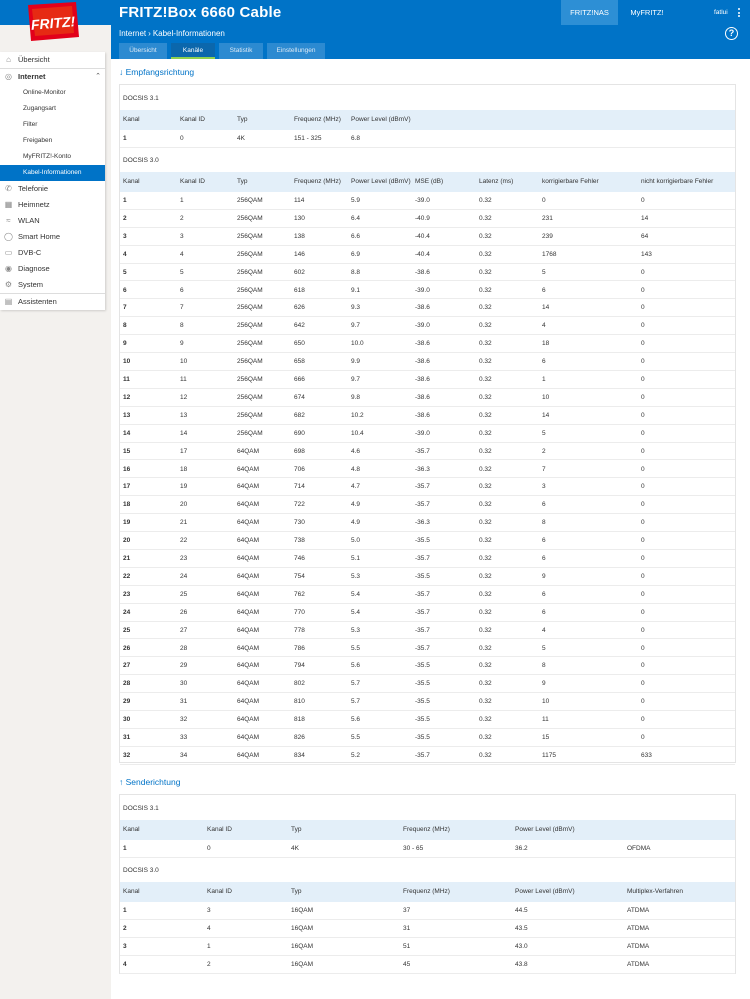  Describe the element at coordinates (646, 755) in the screenshot. I see `table-cell: 633` at that location.